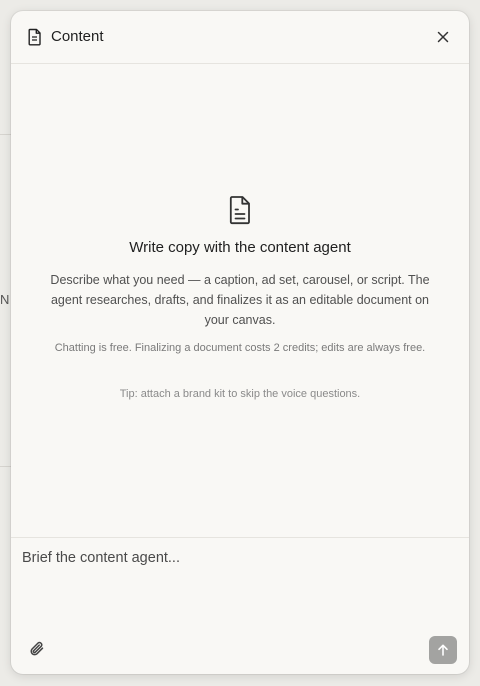 The image size is (480, 686). What do you see at coordinates (240, 37) in the screenshot?
I see `panel-header: Content` at bounding box center [240, 37].